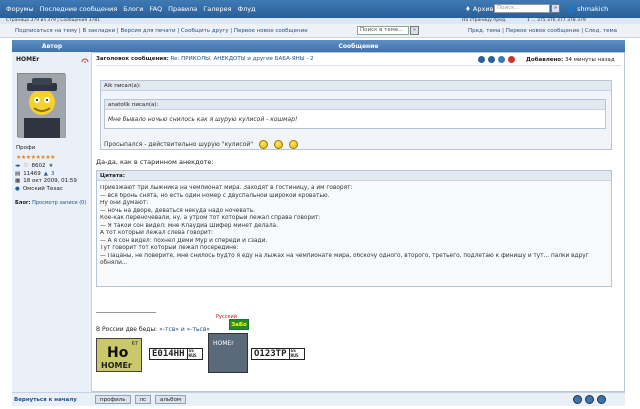  What do you see at coordinates (556, 20) in the screenshot?
I see `page-numbers: 1 ... 375 376 377 378 379` at bounding box center [556, 20].